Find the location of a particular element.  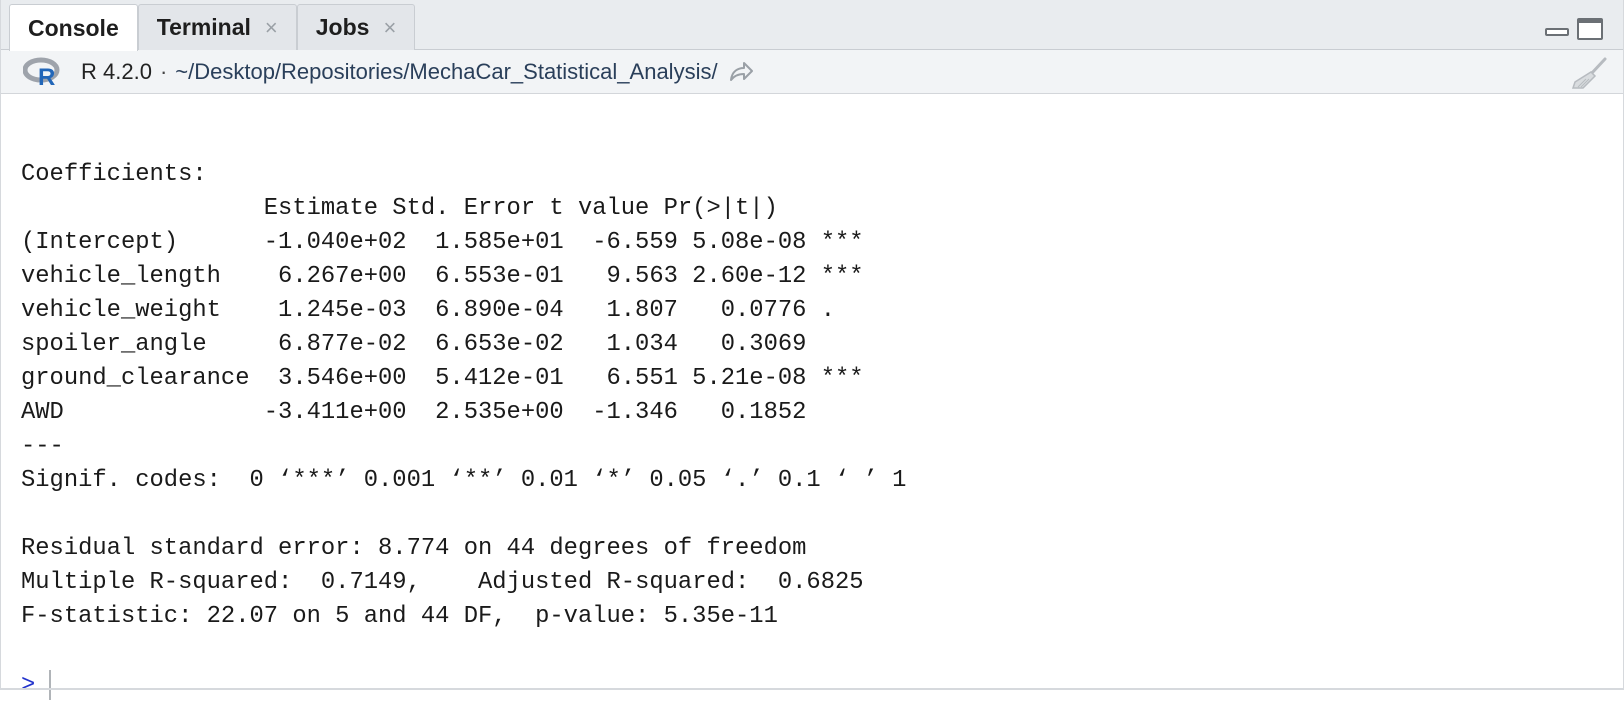

r-version-label: R 4.2.0 is located at coordinates (116, 71).